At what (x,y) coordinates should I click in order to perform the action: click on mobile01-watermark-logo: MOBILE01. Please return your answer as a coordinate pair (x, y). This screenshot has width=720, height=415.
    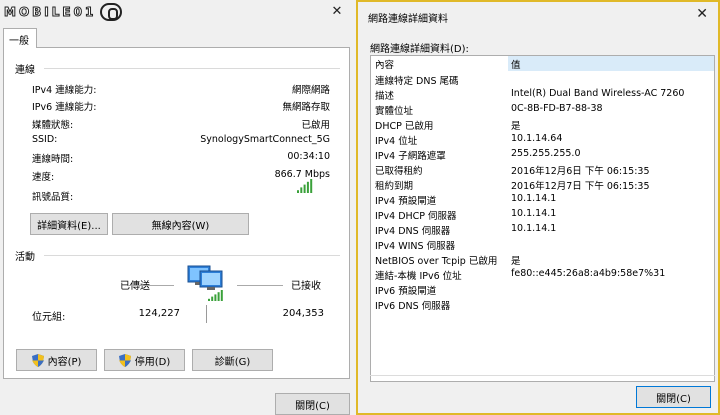
    Looking at the image, I should click on (63, 12).